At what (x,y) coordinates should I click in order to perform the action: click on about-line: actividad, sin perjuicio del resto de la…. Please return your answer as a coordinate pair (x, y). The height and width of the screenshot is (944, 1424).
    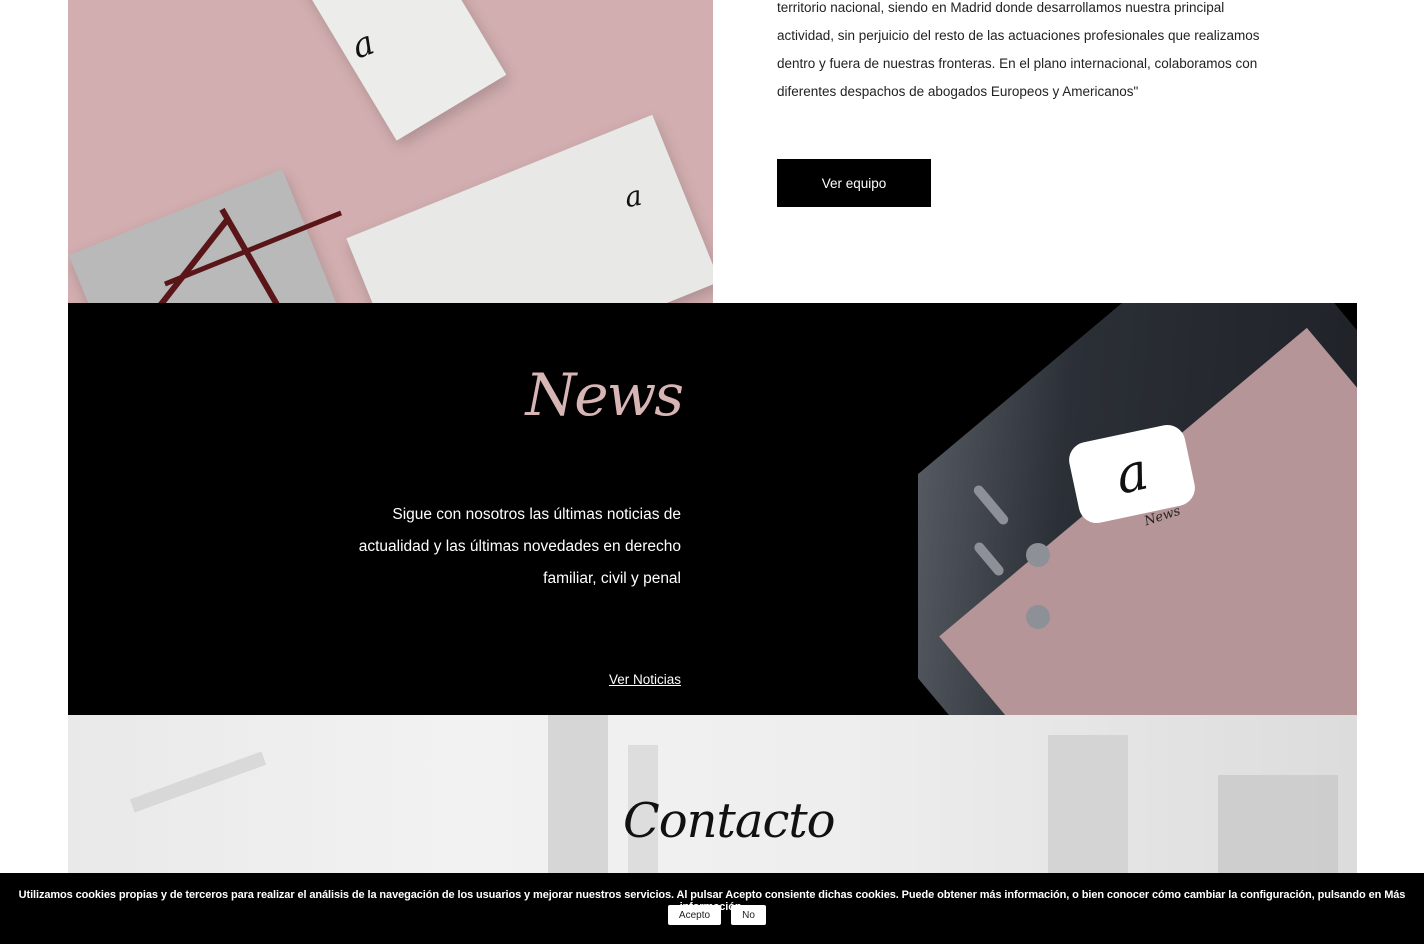
    Looking at the image, I should click on (1018, 35).